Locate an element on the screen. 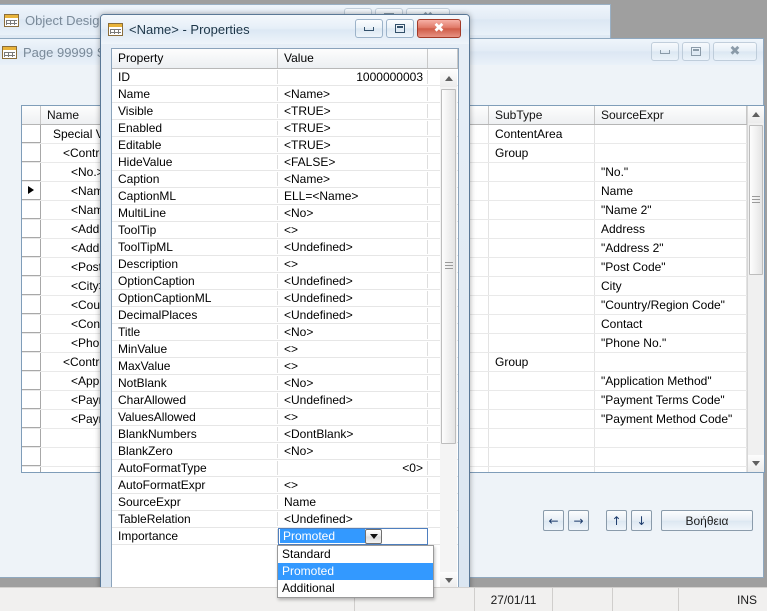 The width and height of the screenshot is (767, 611). cell-sourceexpr: "Country/Region Code" is located at coordinates (671, 305).